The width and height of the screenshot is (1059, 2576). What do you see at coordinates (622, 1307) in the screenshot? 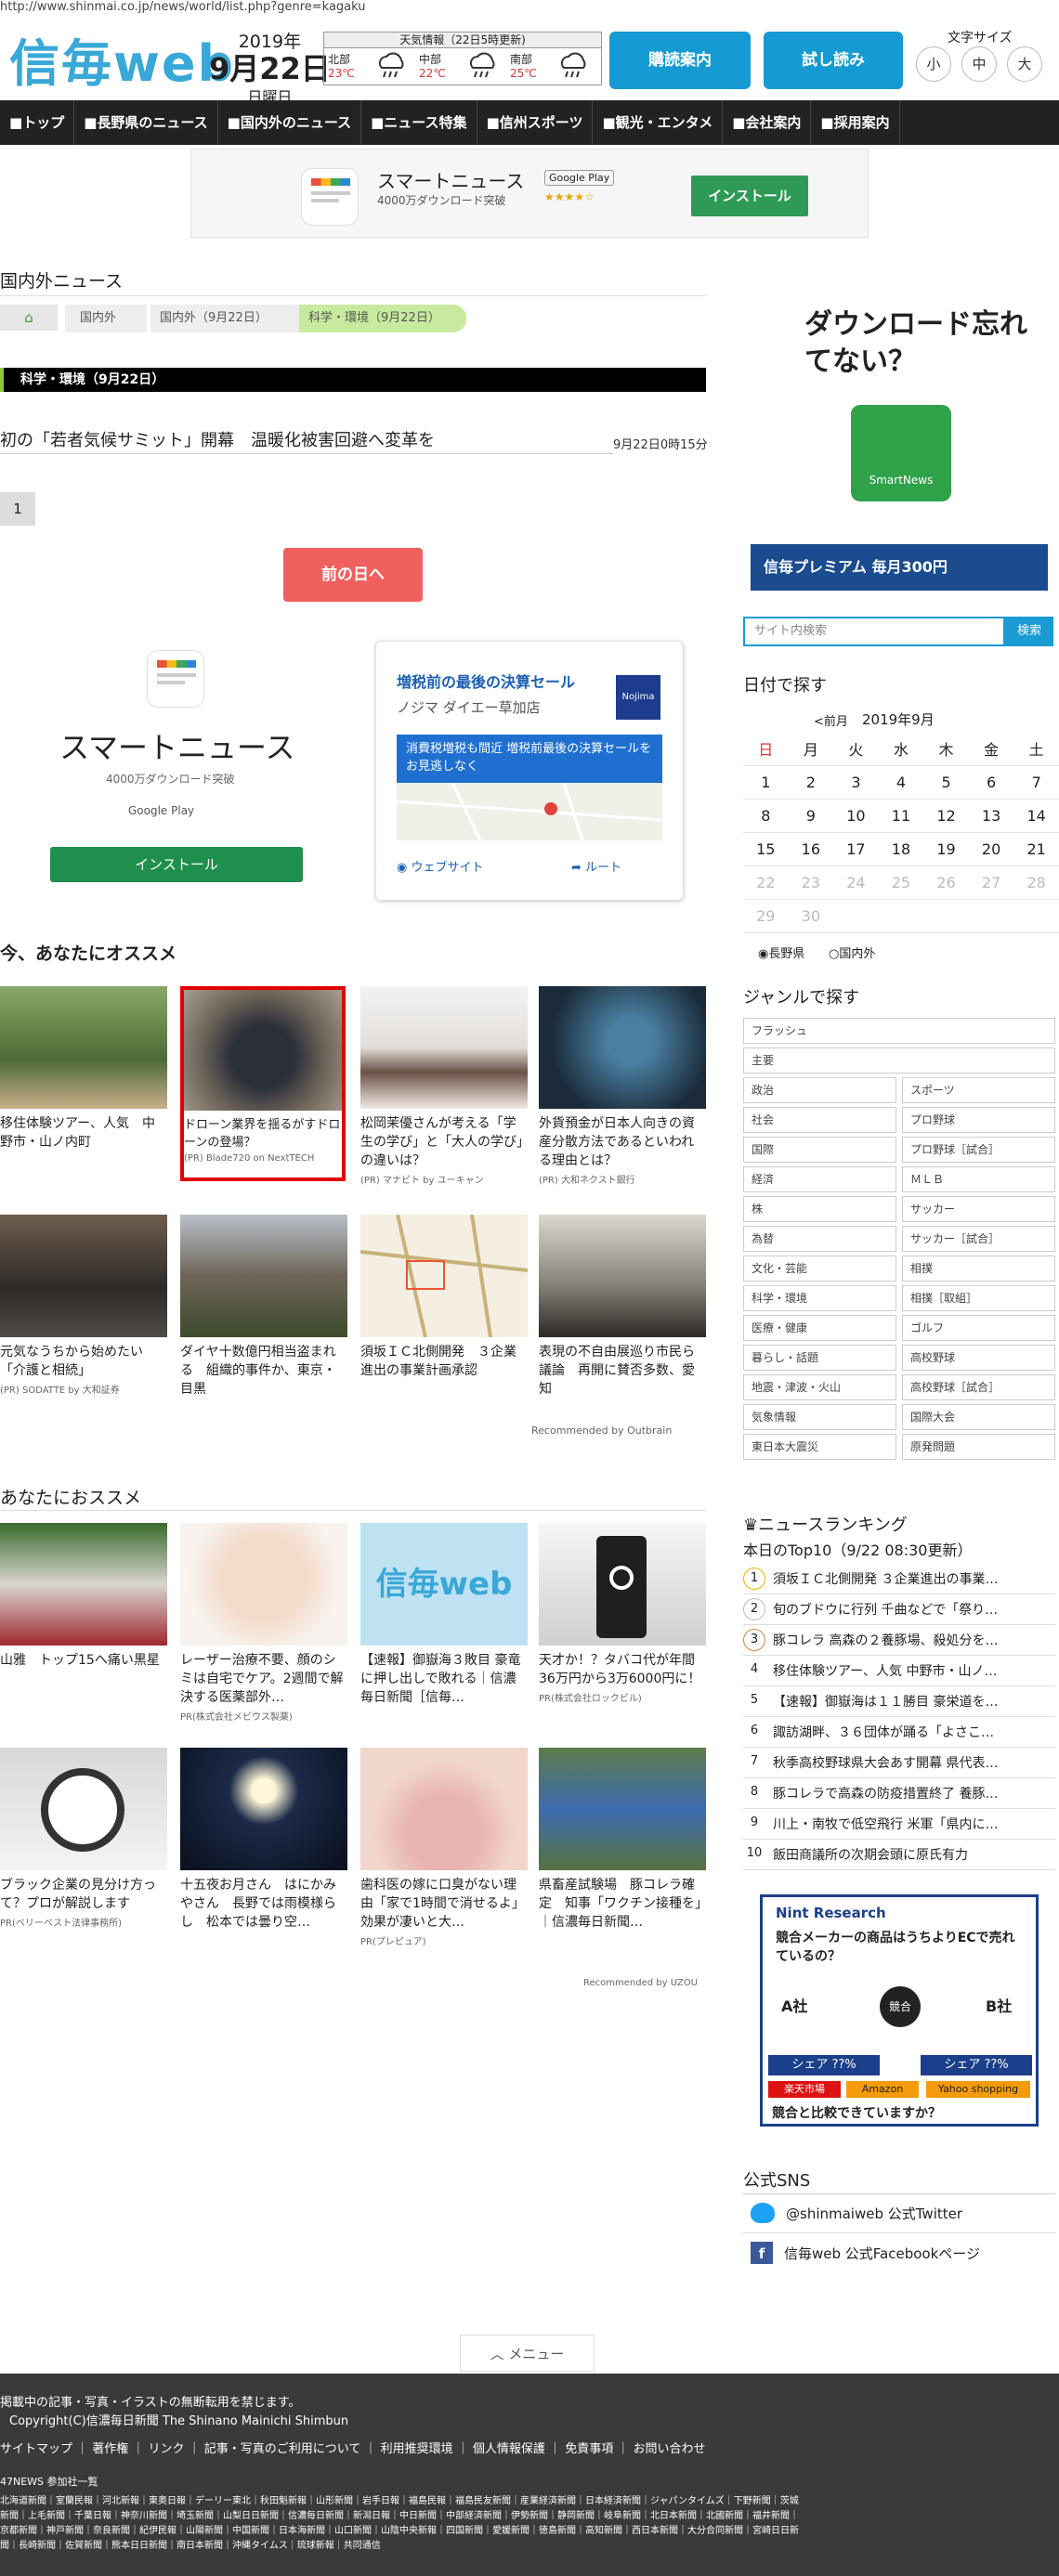
I see `recommend-item: 表現の不自由展巡り市民ら議論 再開に賛否多数、愛知` at bounding box center [622, 1307].